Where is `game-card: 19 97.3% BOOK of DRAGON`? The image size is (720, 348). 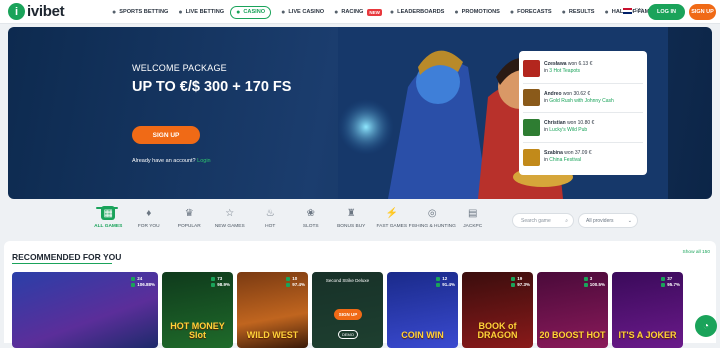
game-card: 19 97.3% BOOK of DRAGON is located at coordinates (497, 310).